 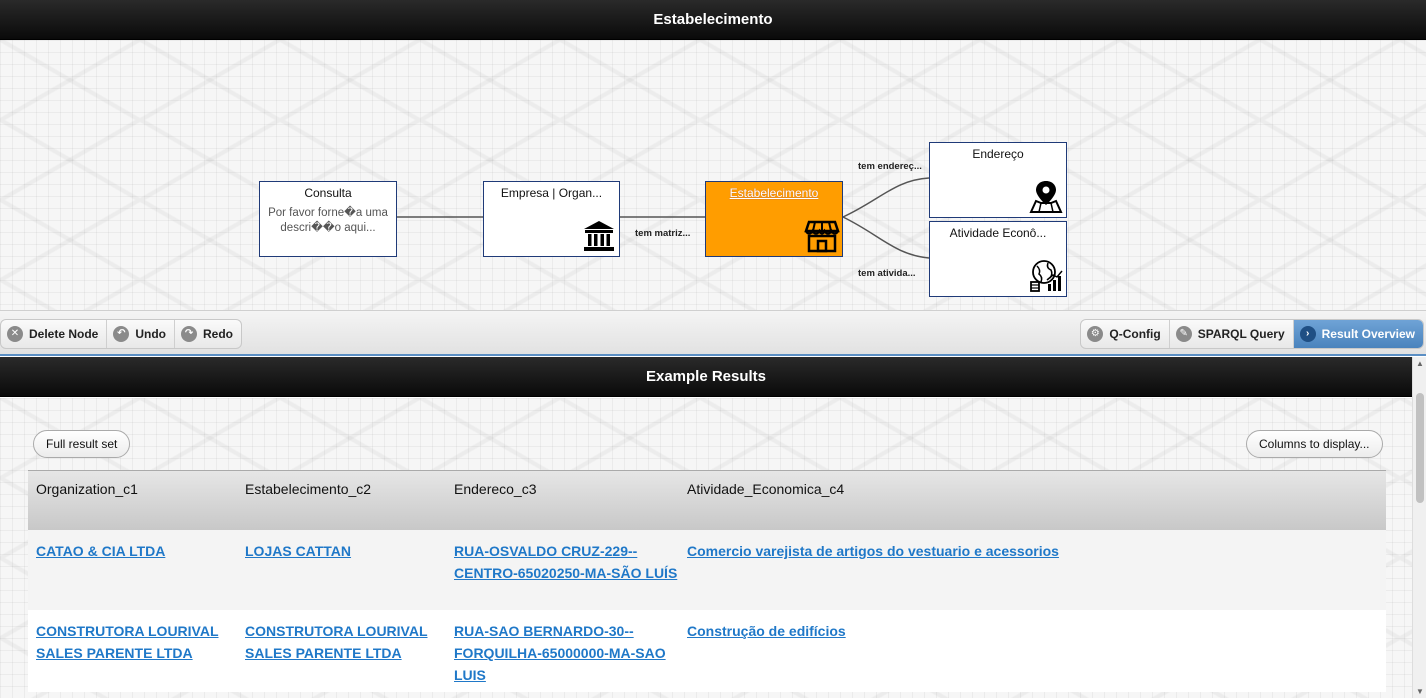 I want to click on full-result-set-button: Full result set, so click(x=82, y=444).